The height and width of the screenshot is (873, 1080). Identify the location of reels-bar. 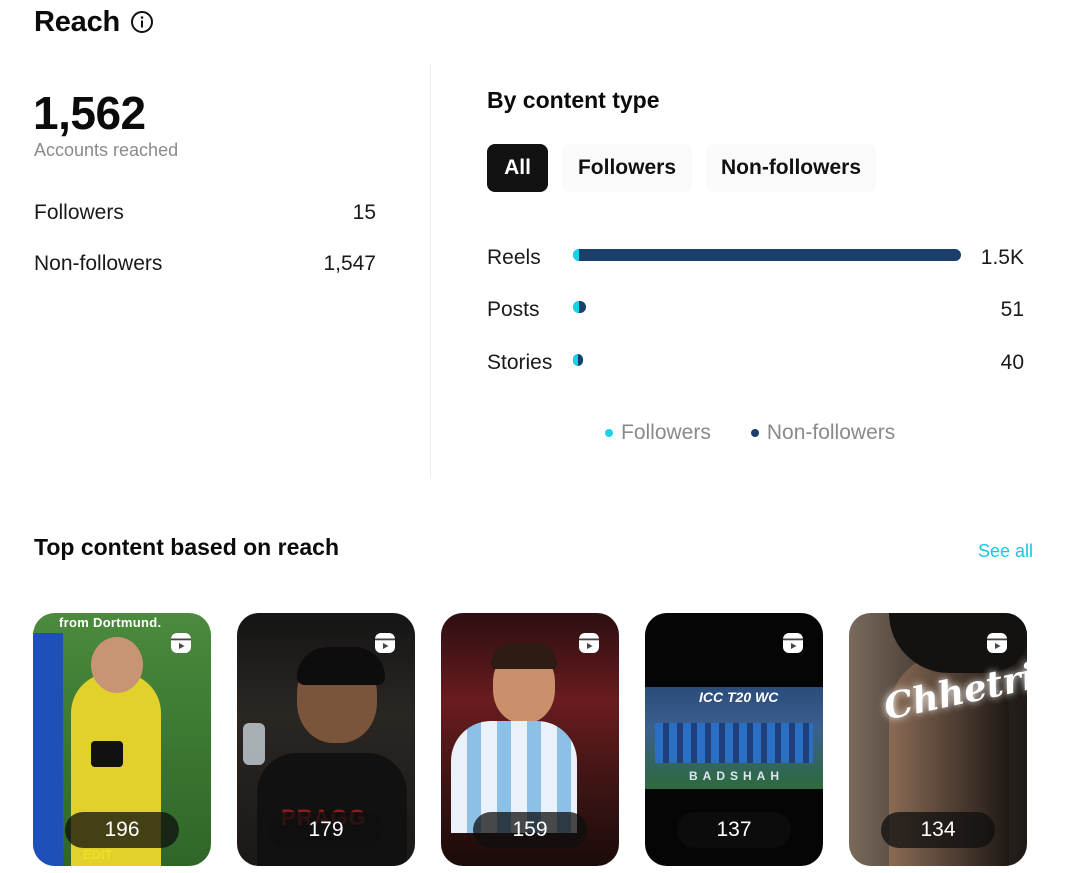
(767, 255).